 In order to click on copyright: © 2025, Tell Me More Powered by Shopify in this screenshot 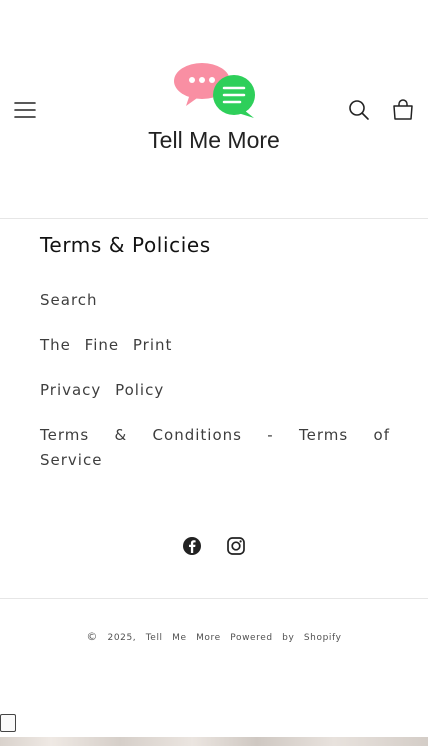, I will do `click(214, 636)`.